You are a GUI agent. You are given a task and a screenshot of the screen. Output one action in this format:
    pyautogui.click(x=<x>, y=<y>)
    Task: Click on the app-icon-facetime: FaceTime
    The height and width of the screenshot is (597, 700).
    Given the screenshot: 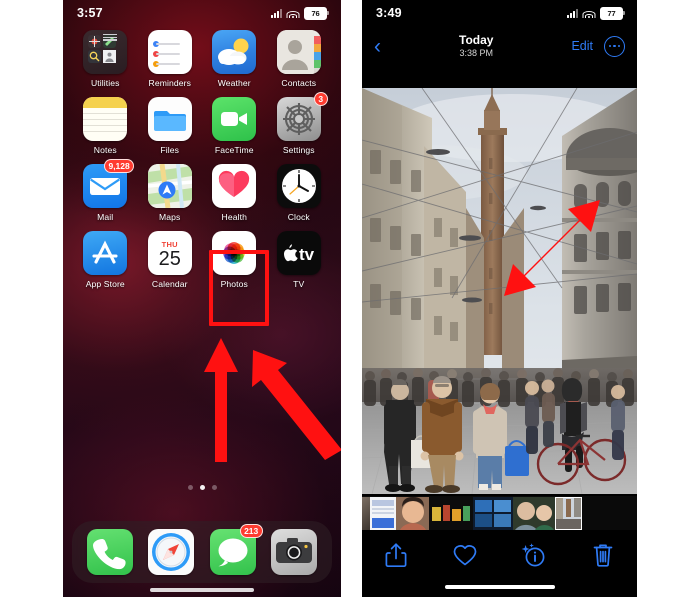 What is the action you would take?
    pyautogui.click(x=234, y=126)
    